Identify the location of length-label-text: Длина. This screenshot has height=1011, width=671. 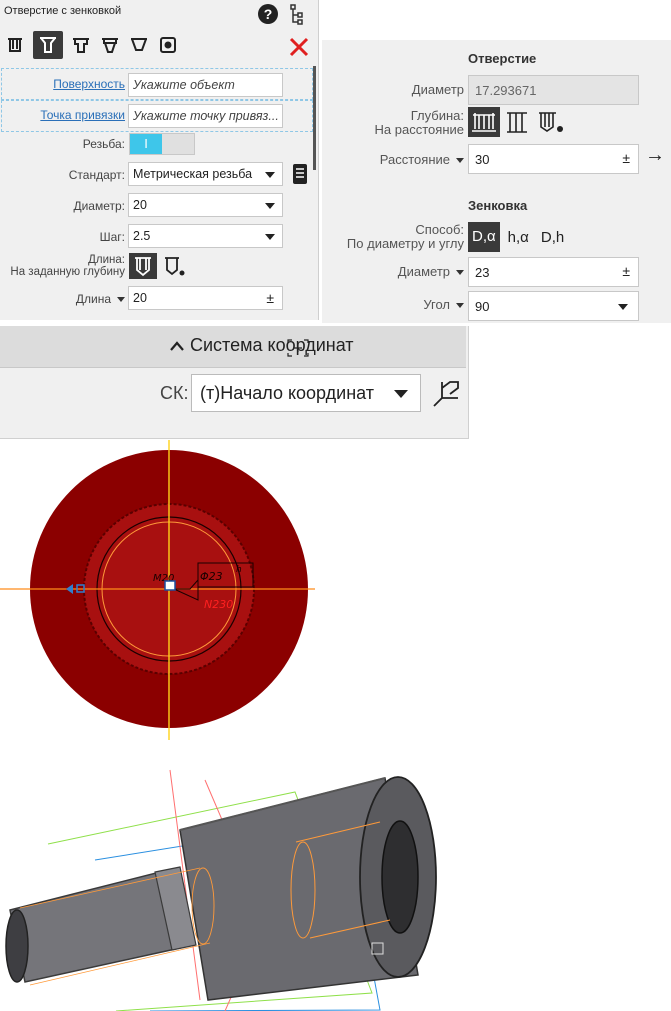
(93, 299).